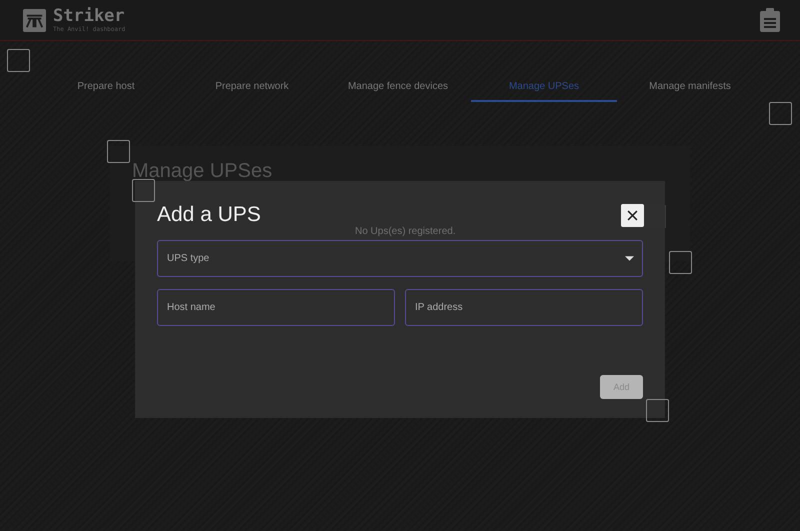 This screenshot has height=531, width=800. I want to click on dialog-title: Add a UPS, so click(209, 215).